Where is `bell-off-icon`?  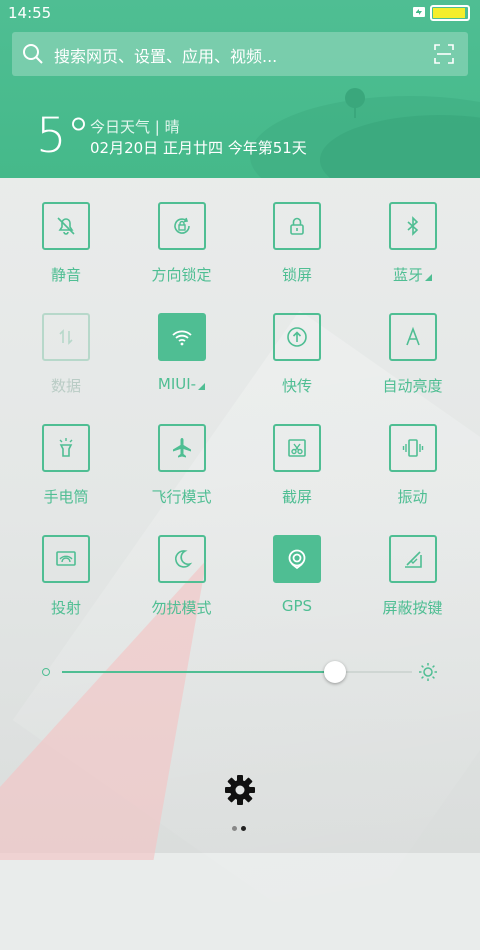
bell-off-icon is located at coordinates (66, 226).